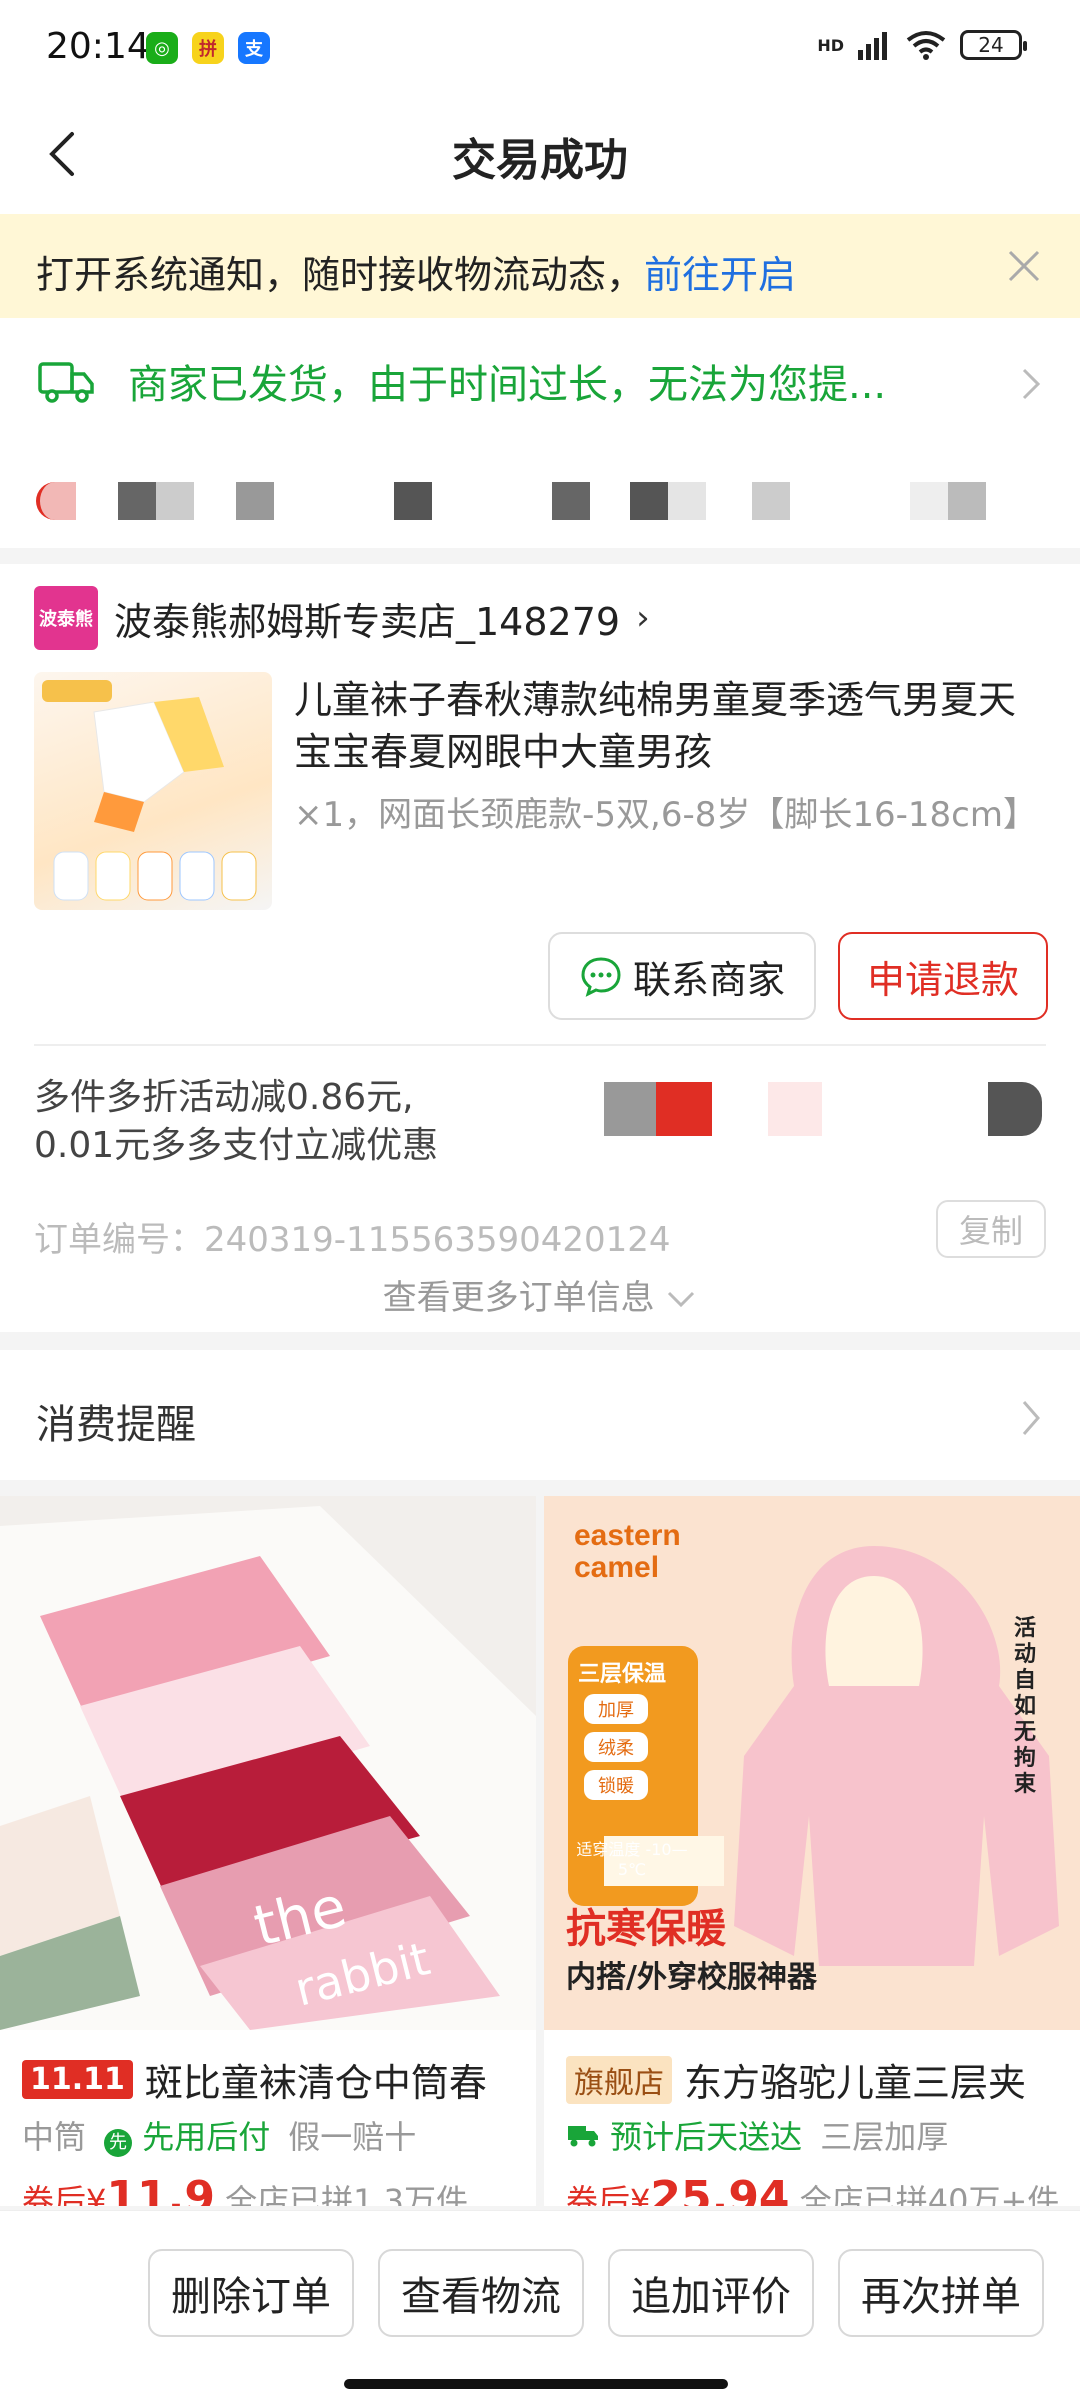 Image resolution: width=1080 pixels, height=2401 pixels. Describe the element at coordinates (251, 2293) in the screenshot. I see `delete-order-button: 删除订单` at that location.